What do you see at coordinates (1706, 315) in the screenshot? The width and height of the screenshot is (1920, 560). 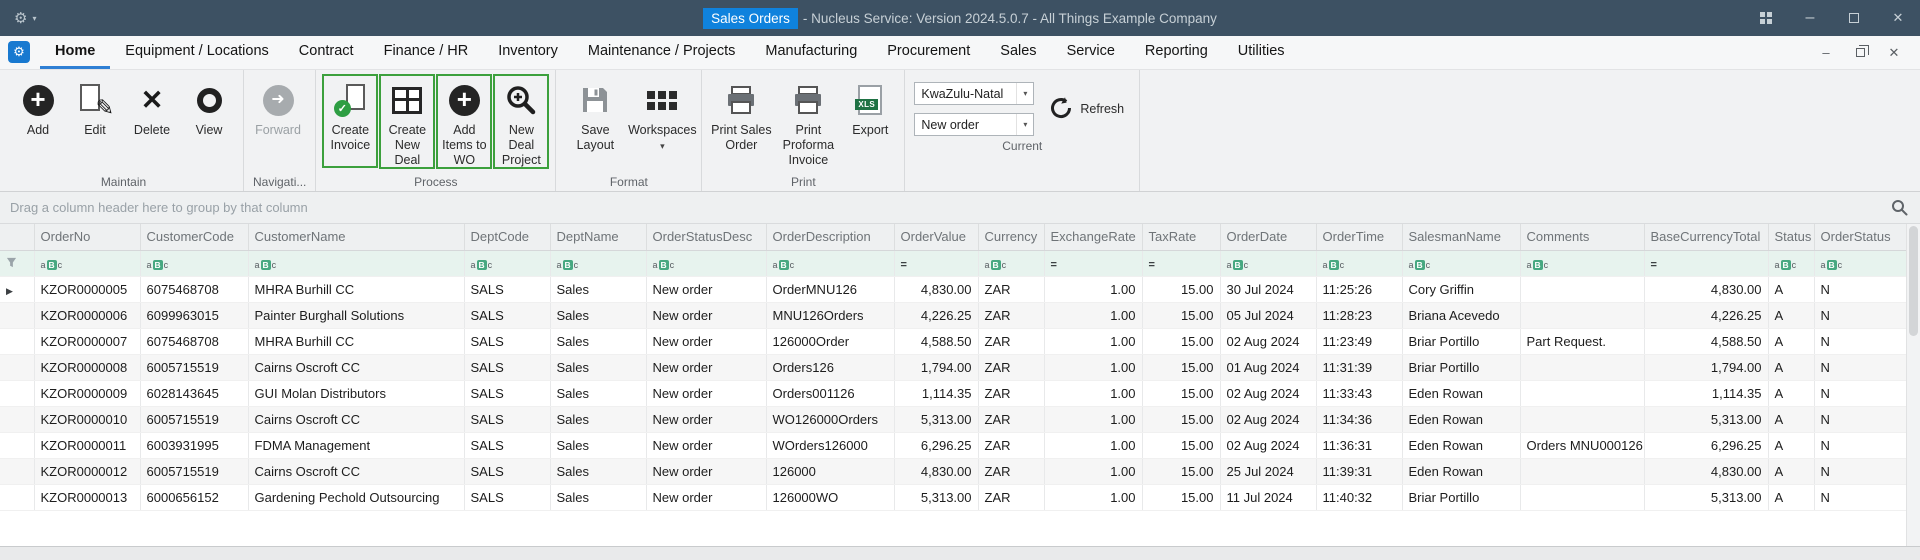 I see `cell-basecurrencytotal: 4,226.25` at bounding box center [1706, 315].